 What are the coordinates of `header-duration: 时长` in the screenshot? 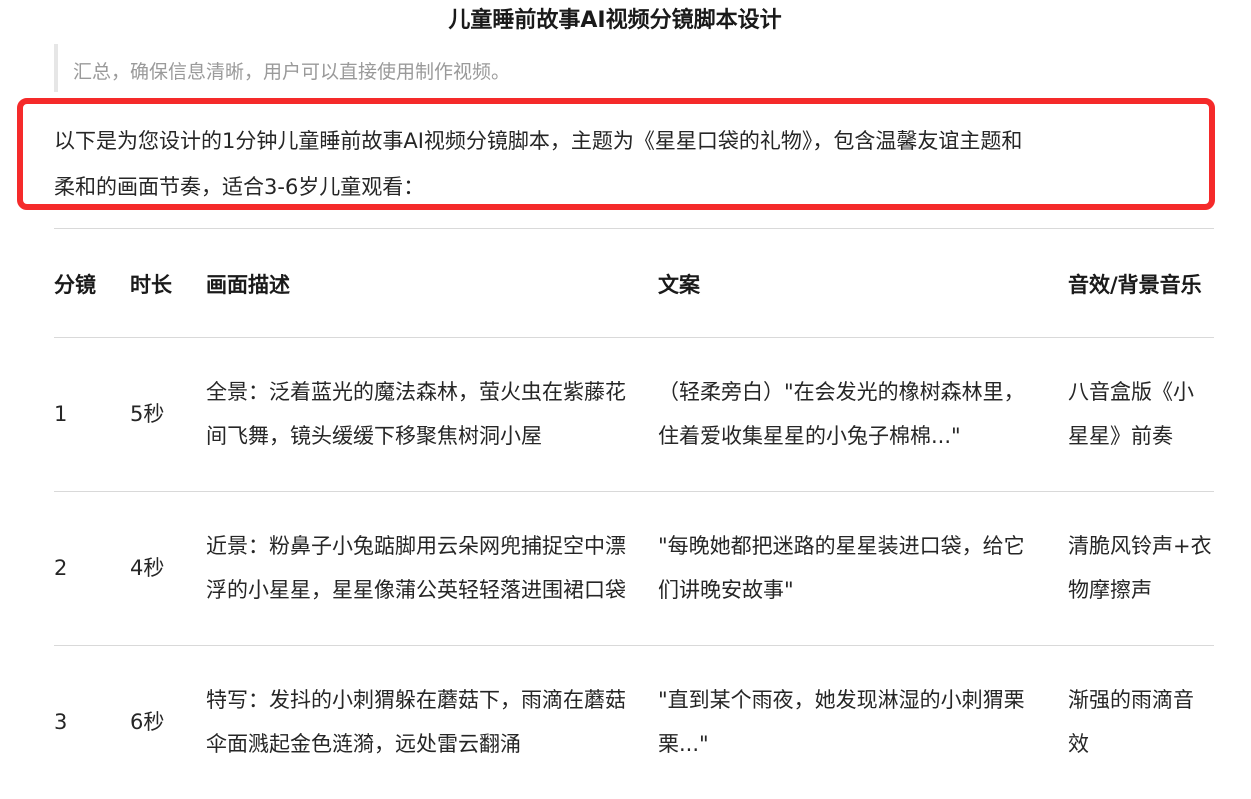 It's located at (151, 284).